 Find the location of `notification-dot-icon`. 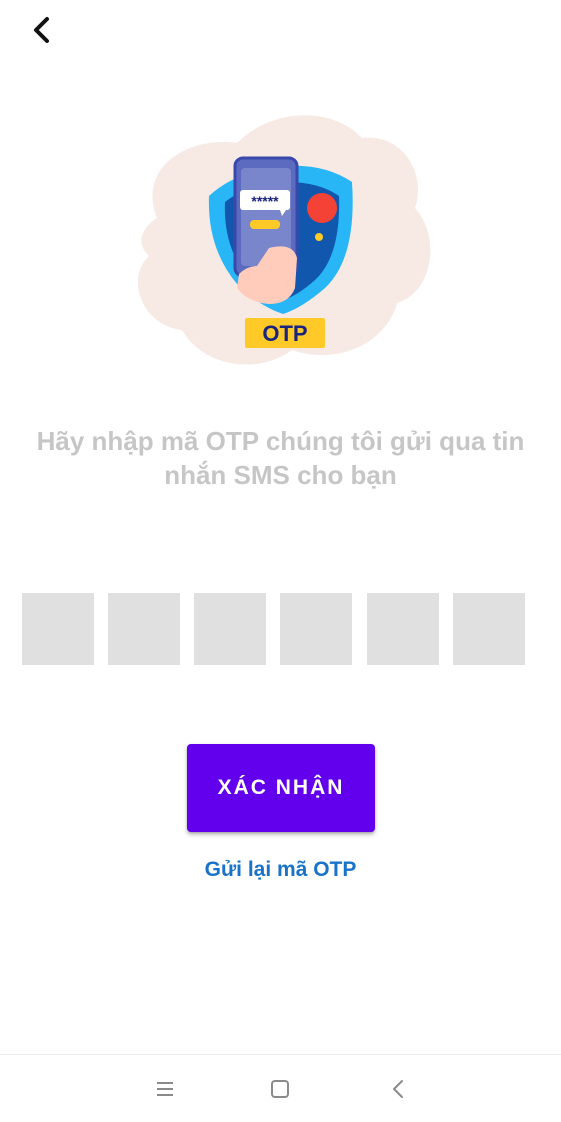

notification-dot-icon is located at coordinates (322, 208).